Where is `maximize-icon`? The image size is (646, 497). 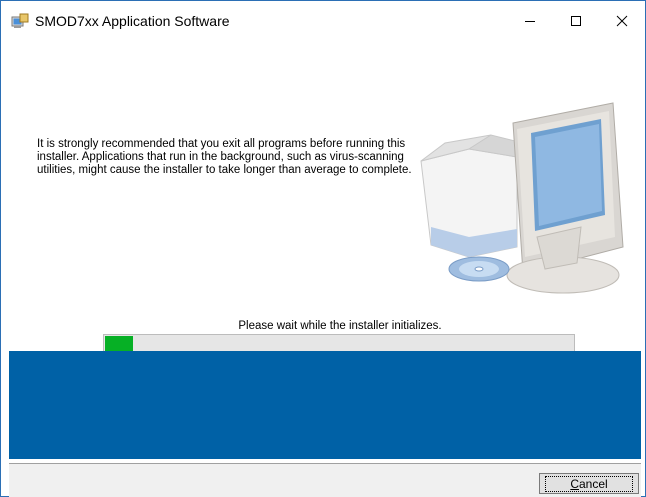
maximize-icon is located at coordinates (576, 21).